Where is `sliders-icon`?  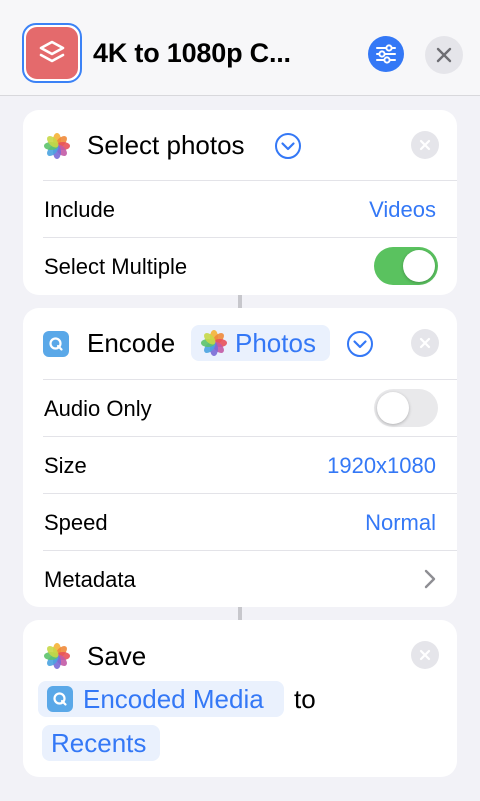
sliders-icon is located at coordinates (386, 54).